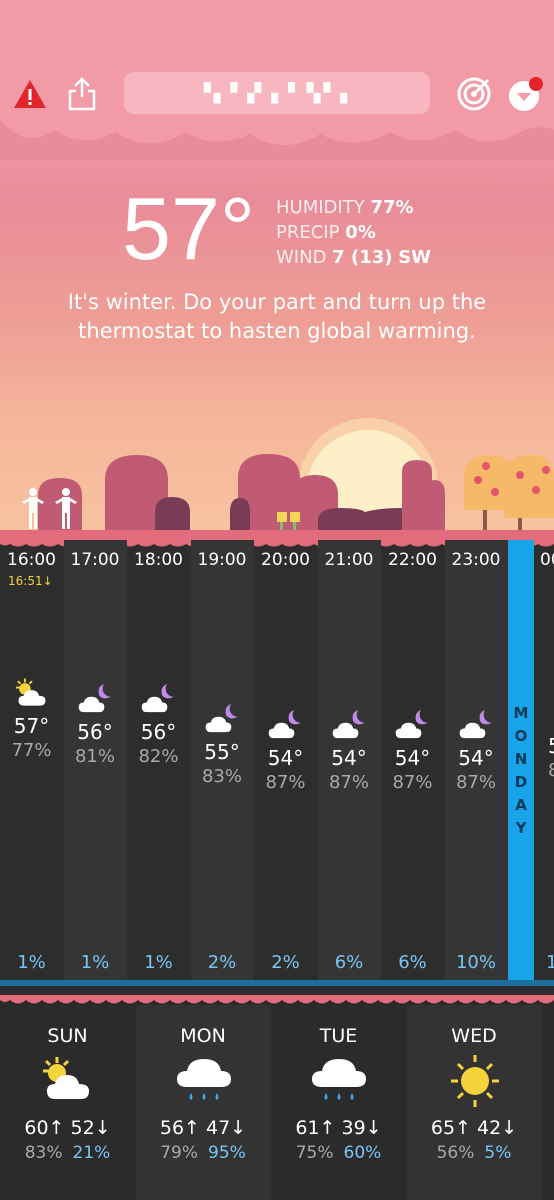  What do you see at coordinates (277, 479) in the screenshot?
I see `landscape-illustration` at bounding box center [277, 479].